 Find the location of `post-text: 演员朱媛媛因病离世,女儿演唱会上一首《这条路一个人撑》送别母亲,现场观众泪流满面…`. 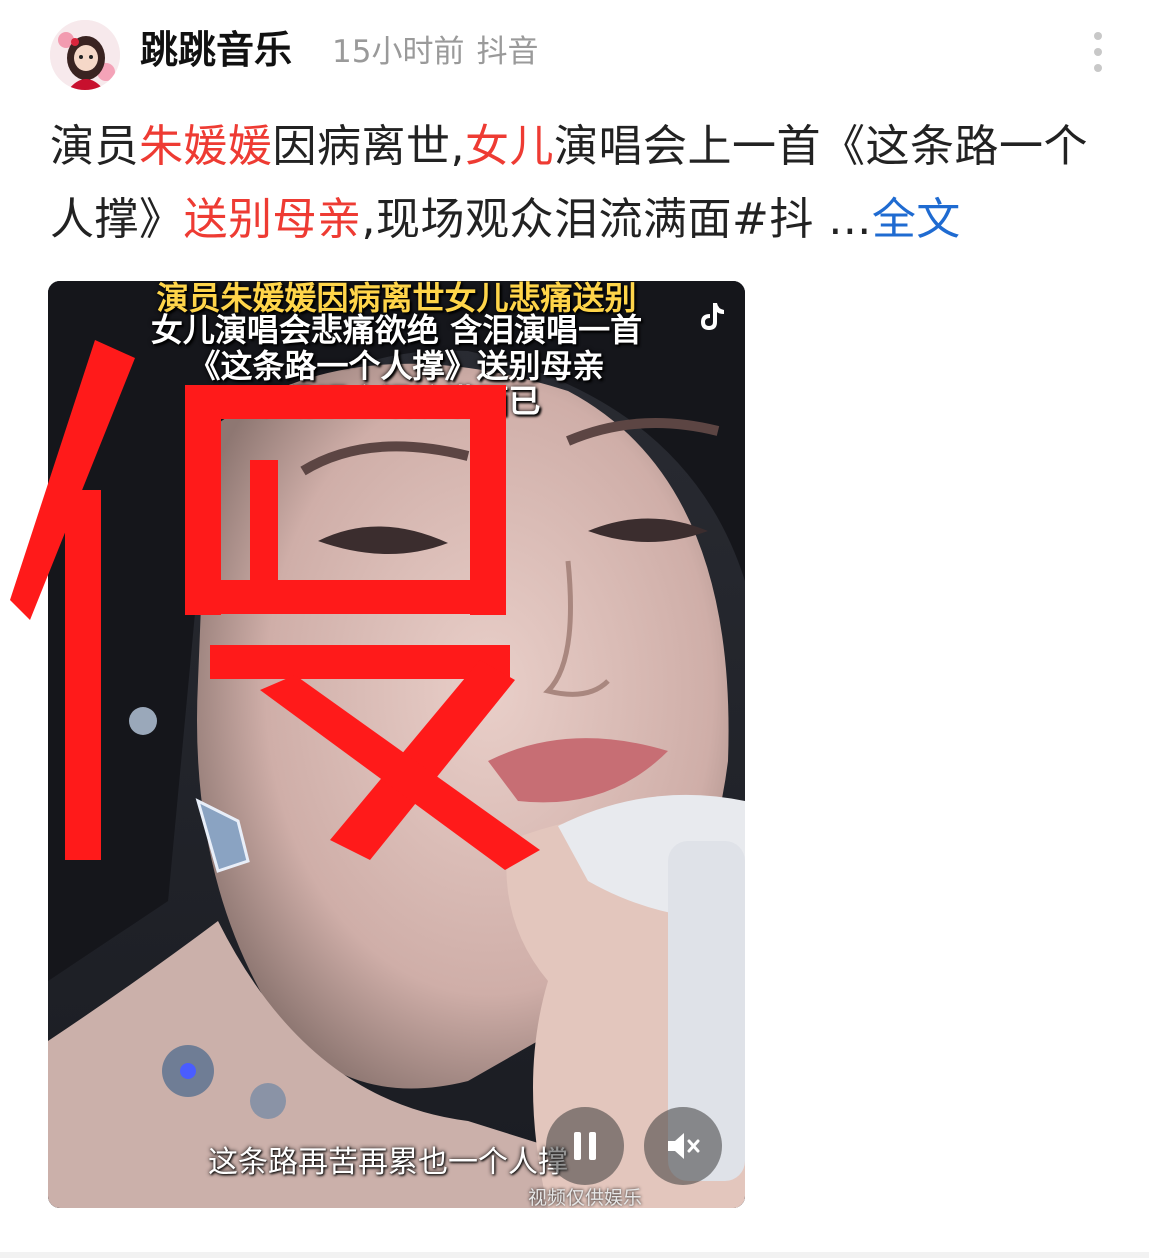

post-text: 演员朱媛媛因病离世,女儿演唱会上一首《这条路一个人撑》送别母亲,现场观众泪流满面… is located at coordinates (580, 183).